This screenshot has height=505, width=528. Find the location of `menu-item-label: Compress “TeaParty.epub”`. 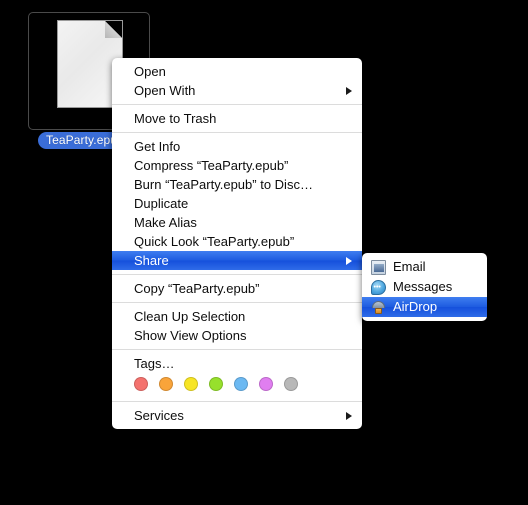

menu-item-label: Compress “TeaParty.epub” is located at coordinates (211, 165).